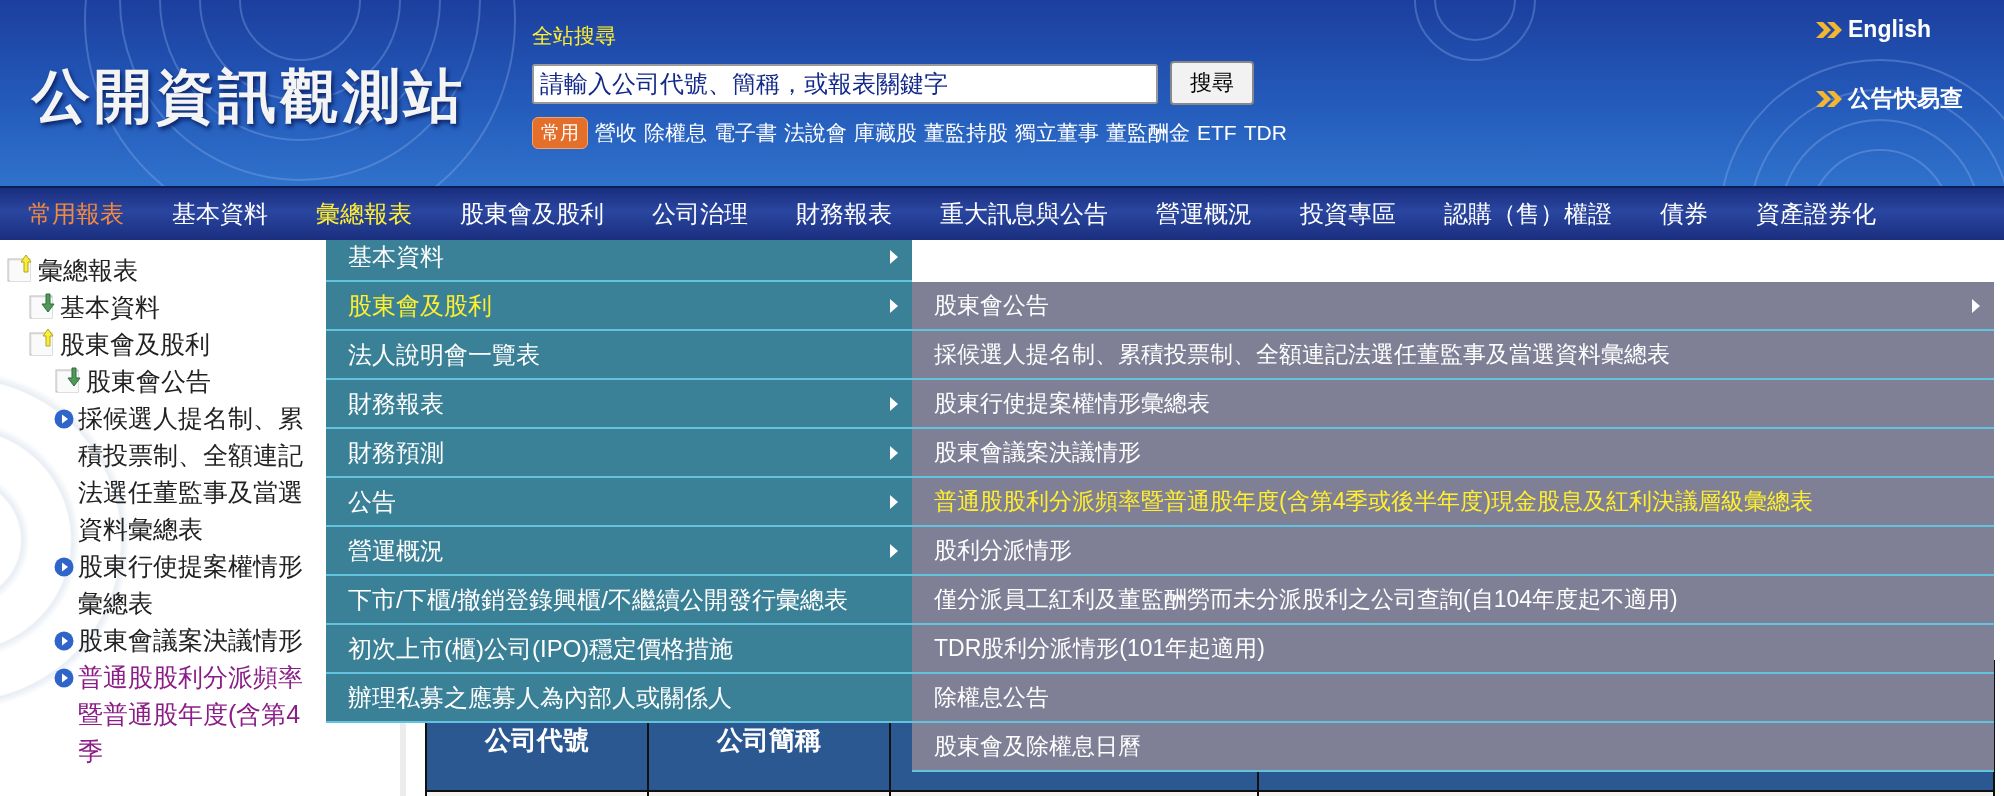 The height and width of the screenshot is (796, 2004). Describe the element at coordinates (532, 214) in the screenshot. I see `nav-tab: 股東會及股利` at that location.